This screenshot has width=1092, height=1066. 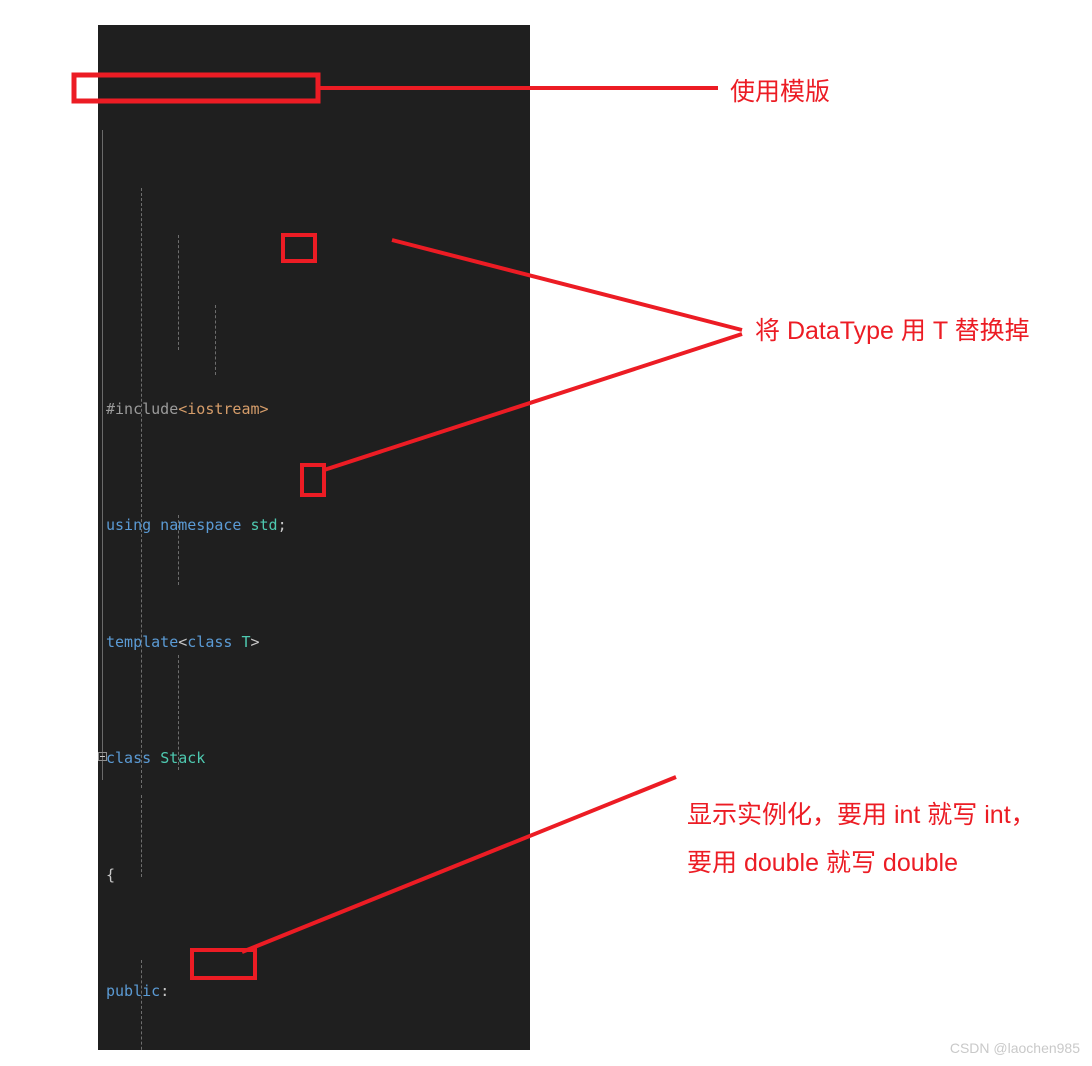 I want to click on code-token: ;, so click(x=282, y=525).